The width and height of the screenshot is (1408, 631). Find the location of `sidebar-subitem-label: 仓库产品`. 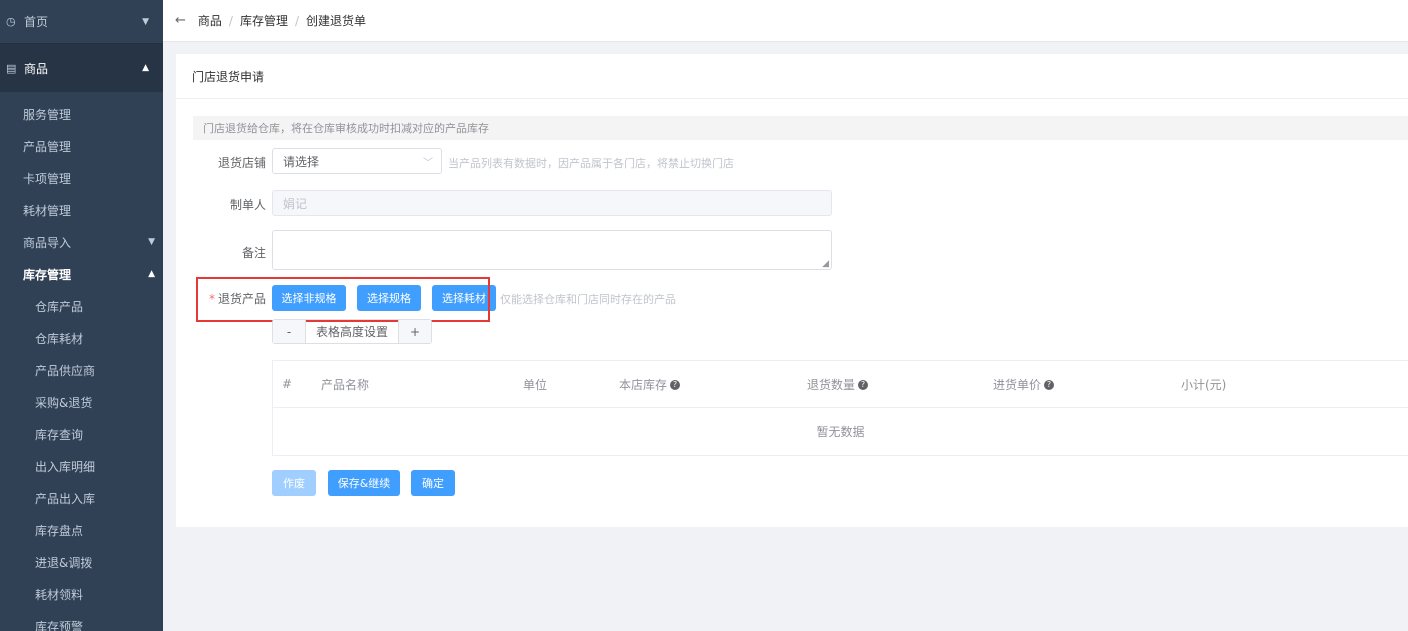

sidebar-subitem-label: 仓库产品 is located at coordinates (59, 306).